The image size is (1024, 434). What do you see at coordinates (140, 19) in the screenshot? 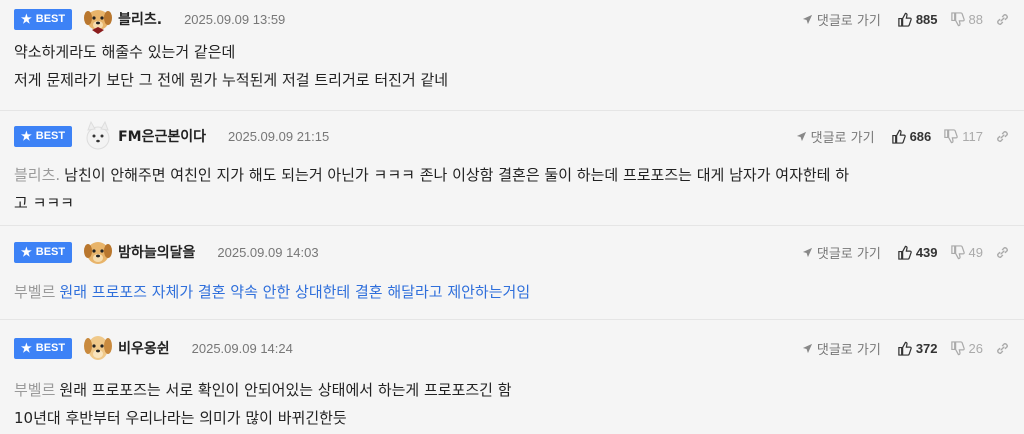
I see `comment-nickname: 블리츠.` at bounding box center [140, 19].